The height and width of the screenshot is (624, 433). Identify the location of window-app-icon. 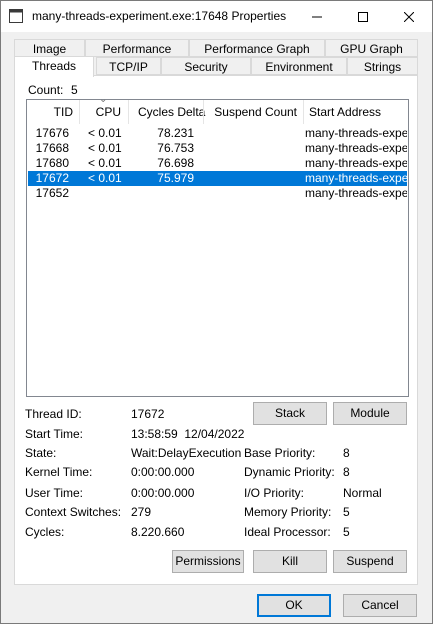
(16, 16).